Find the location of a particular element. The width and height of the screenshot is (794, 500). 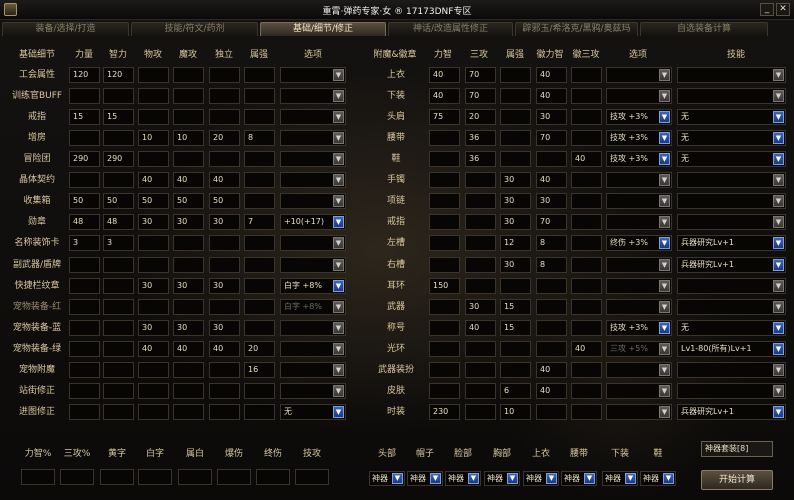

tab-5: 辟邪玉/希洛克/黑鸦/奥兹玛 is located at coordinates (576, 29).